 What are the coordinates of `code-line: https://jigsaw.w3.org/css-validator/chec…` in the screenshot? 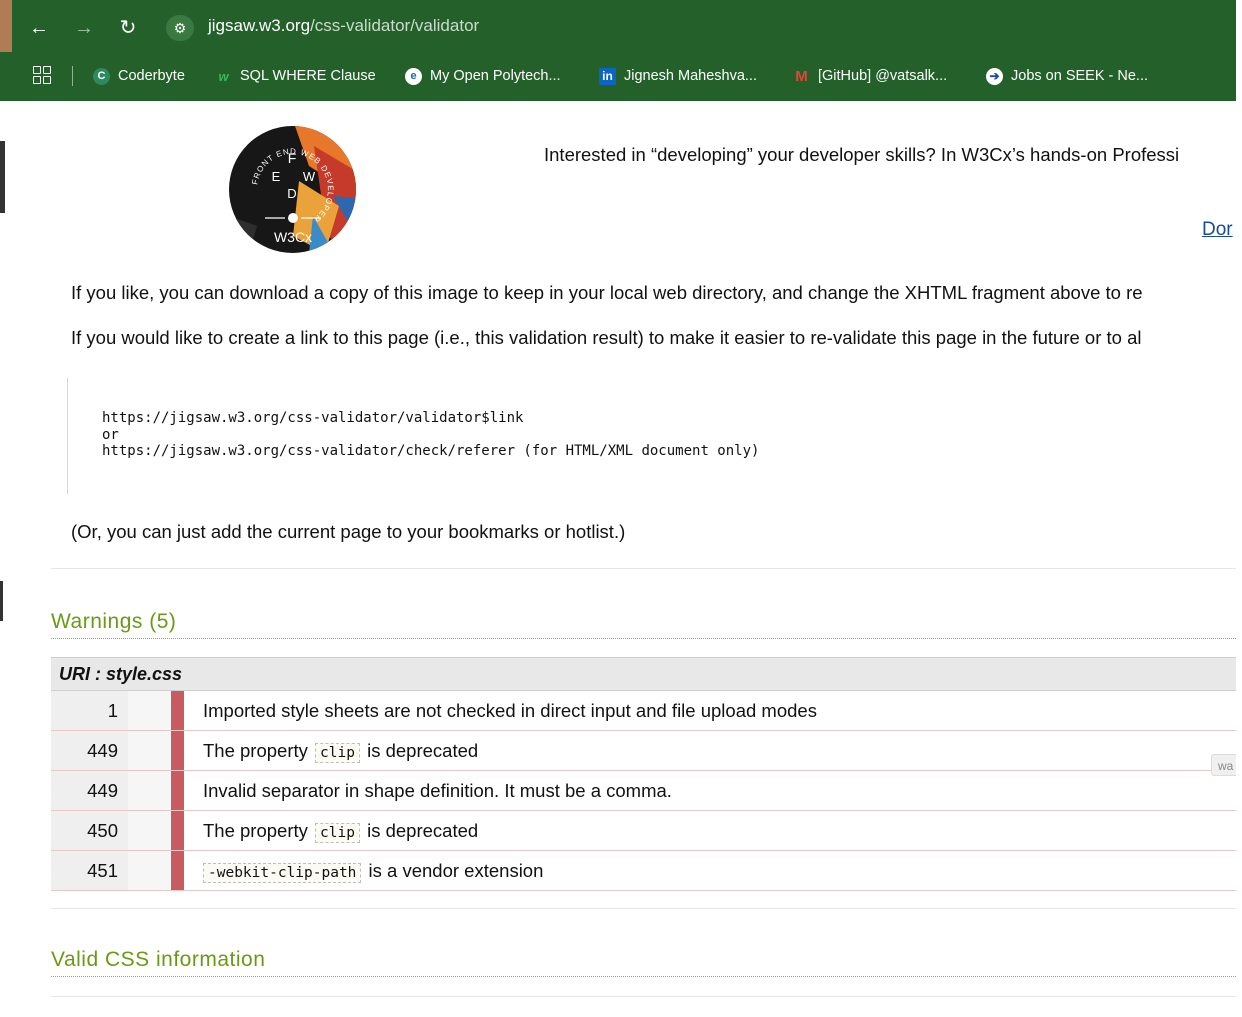 It's located at (431, 451).